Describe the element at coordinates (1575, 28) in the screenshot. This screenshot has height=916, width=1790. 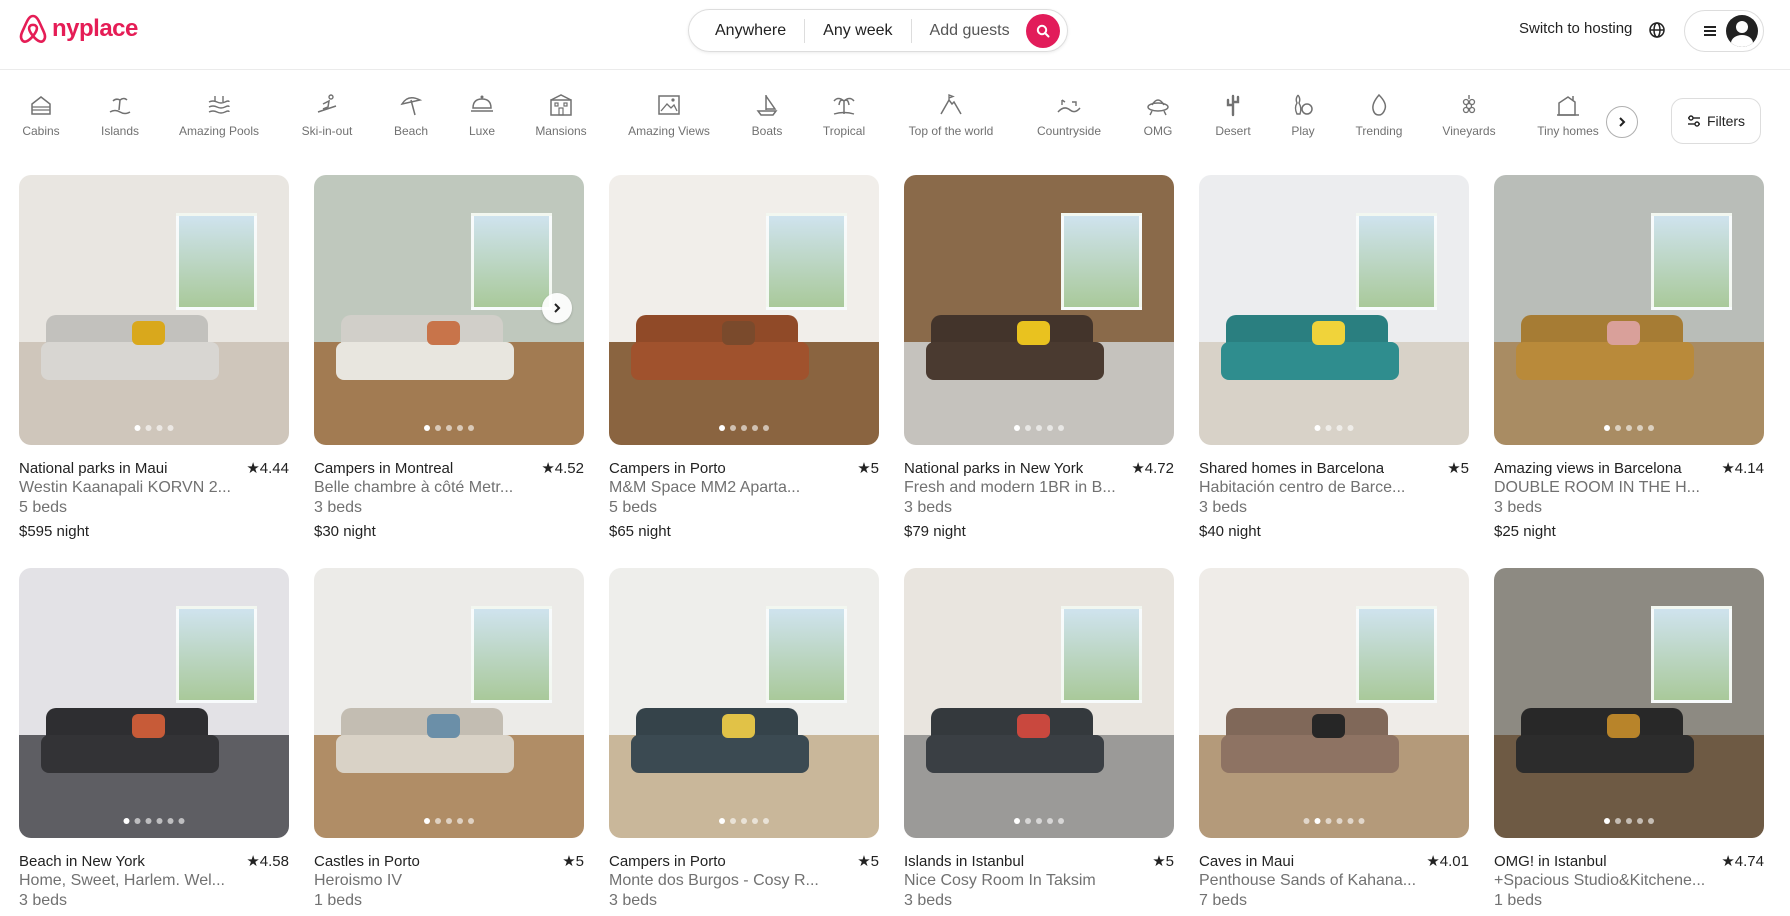
I see `switch-to-hosting-link: Switch to hosting` at that location.